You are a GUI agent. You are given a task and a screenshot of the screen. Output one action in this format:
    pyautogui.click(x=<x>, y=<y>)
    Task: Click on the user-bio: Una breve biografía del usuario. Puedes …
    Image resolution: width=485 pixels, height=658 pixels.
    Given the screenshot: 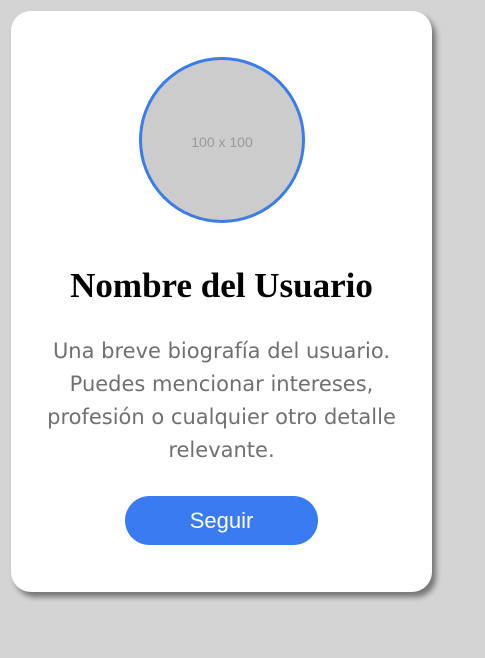 What is the action you would take?
    pyautogui.click(x=221, y=400)
    